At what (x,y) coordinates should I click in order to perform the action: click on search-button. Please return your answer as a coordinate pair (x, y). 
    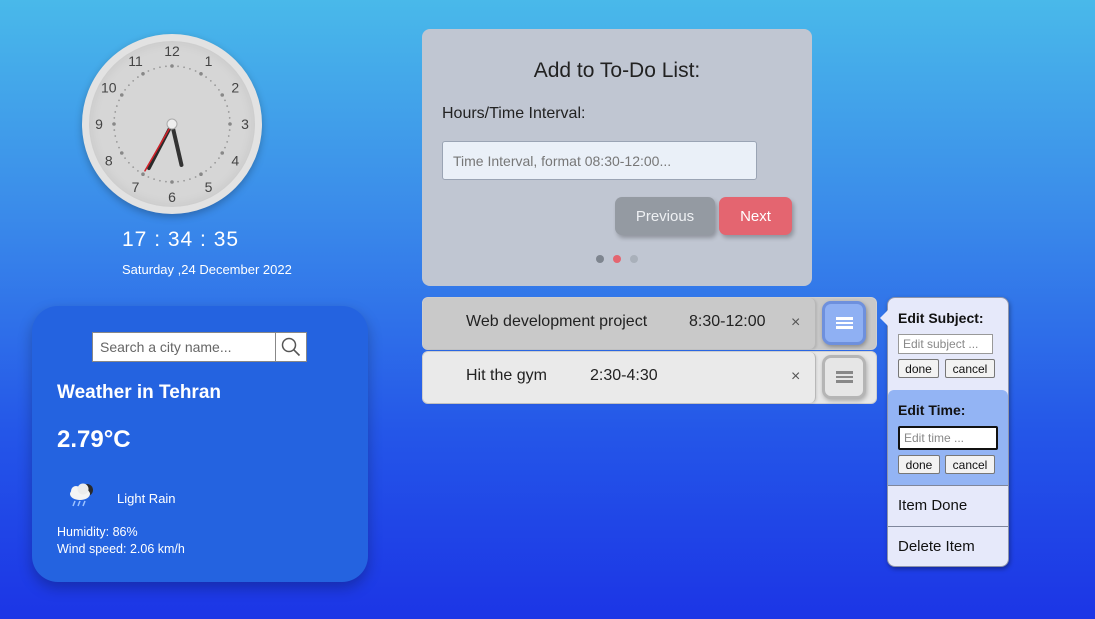
    Looking at the image, I should click on (291, 347).